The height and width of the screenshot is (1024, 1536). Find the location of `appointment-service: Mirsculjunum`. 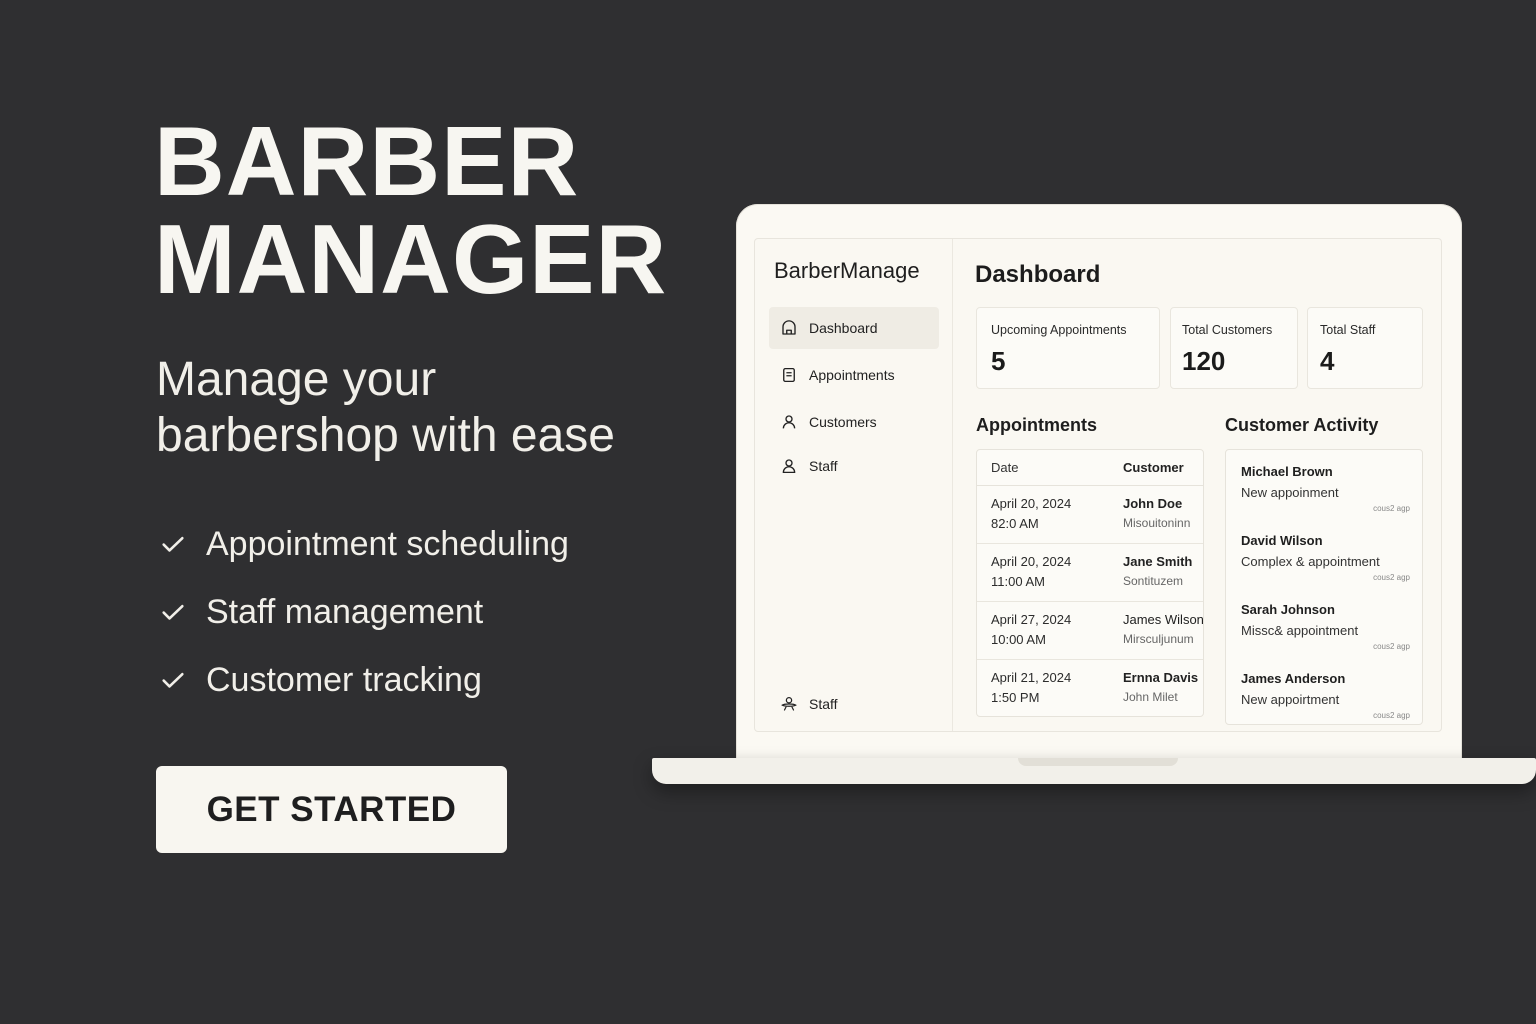

appointment-service: Mirsculjunum is located at coordinates (1158, 639).